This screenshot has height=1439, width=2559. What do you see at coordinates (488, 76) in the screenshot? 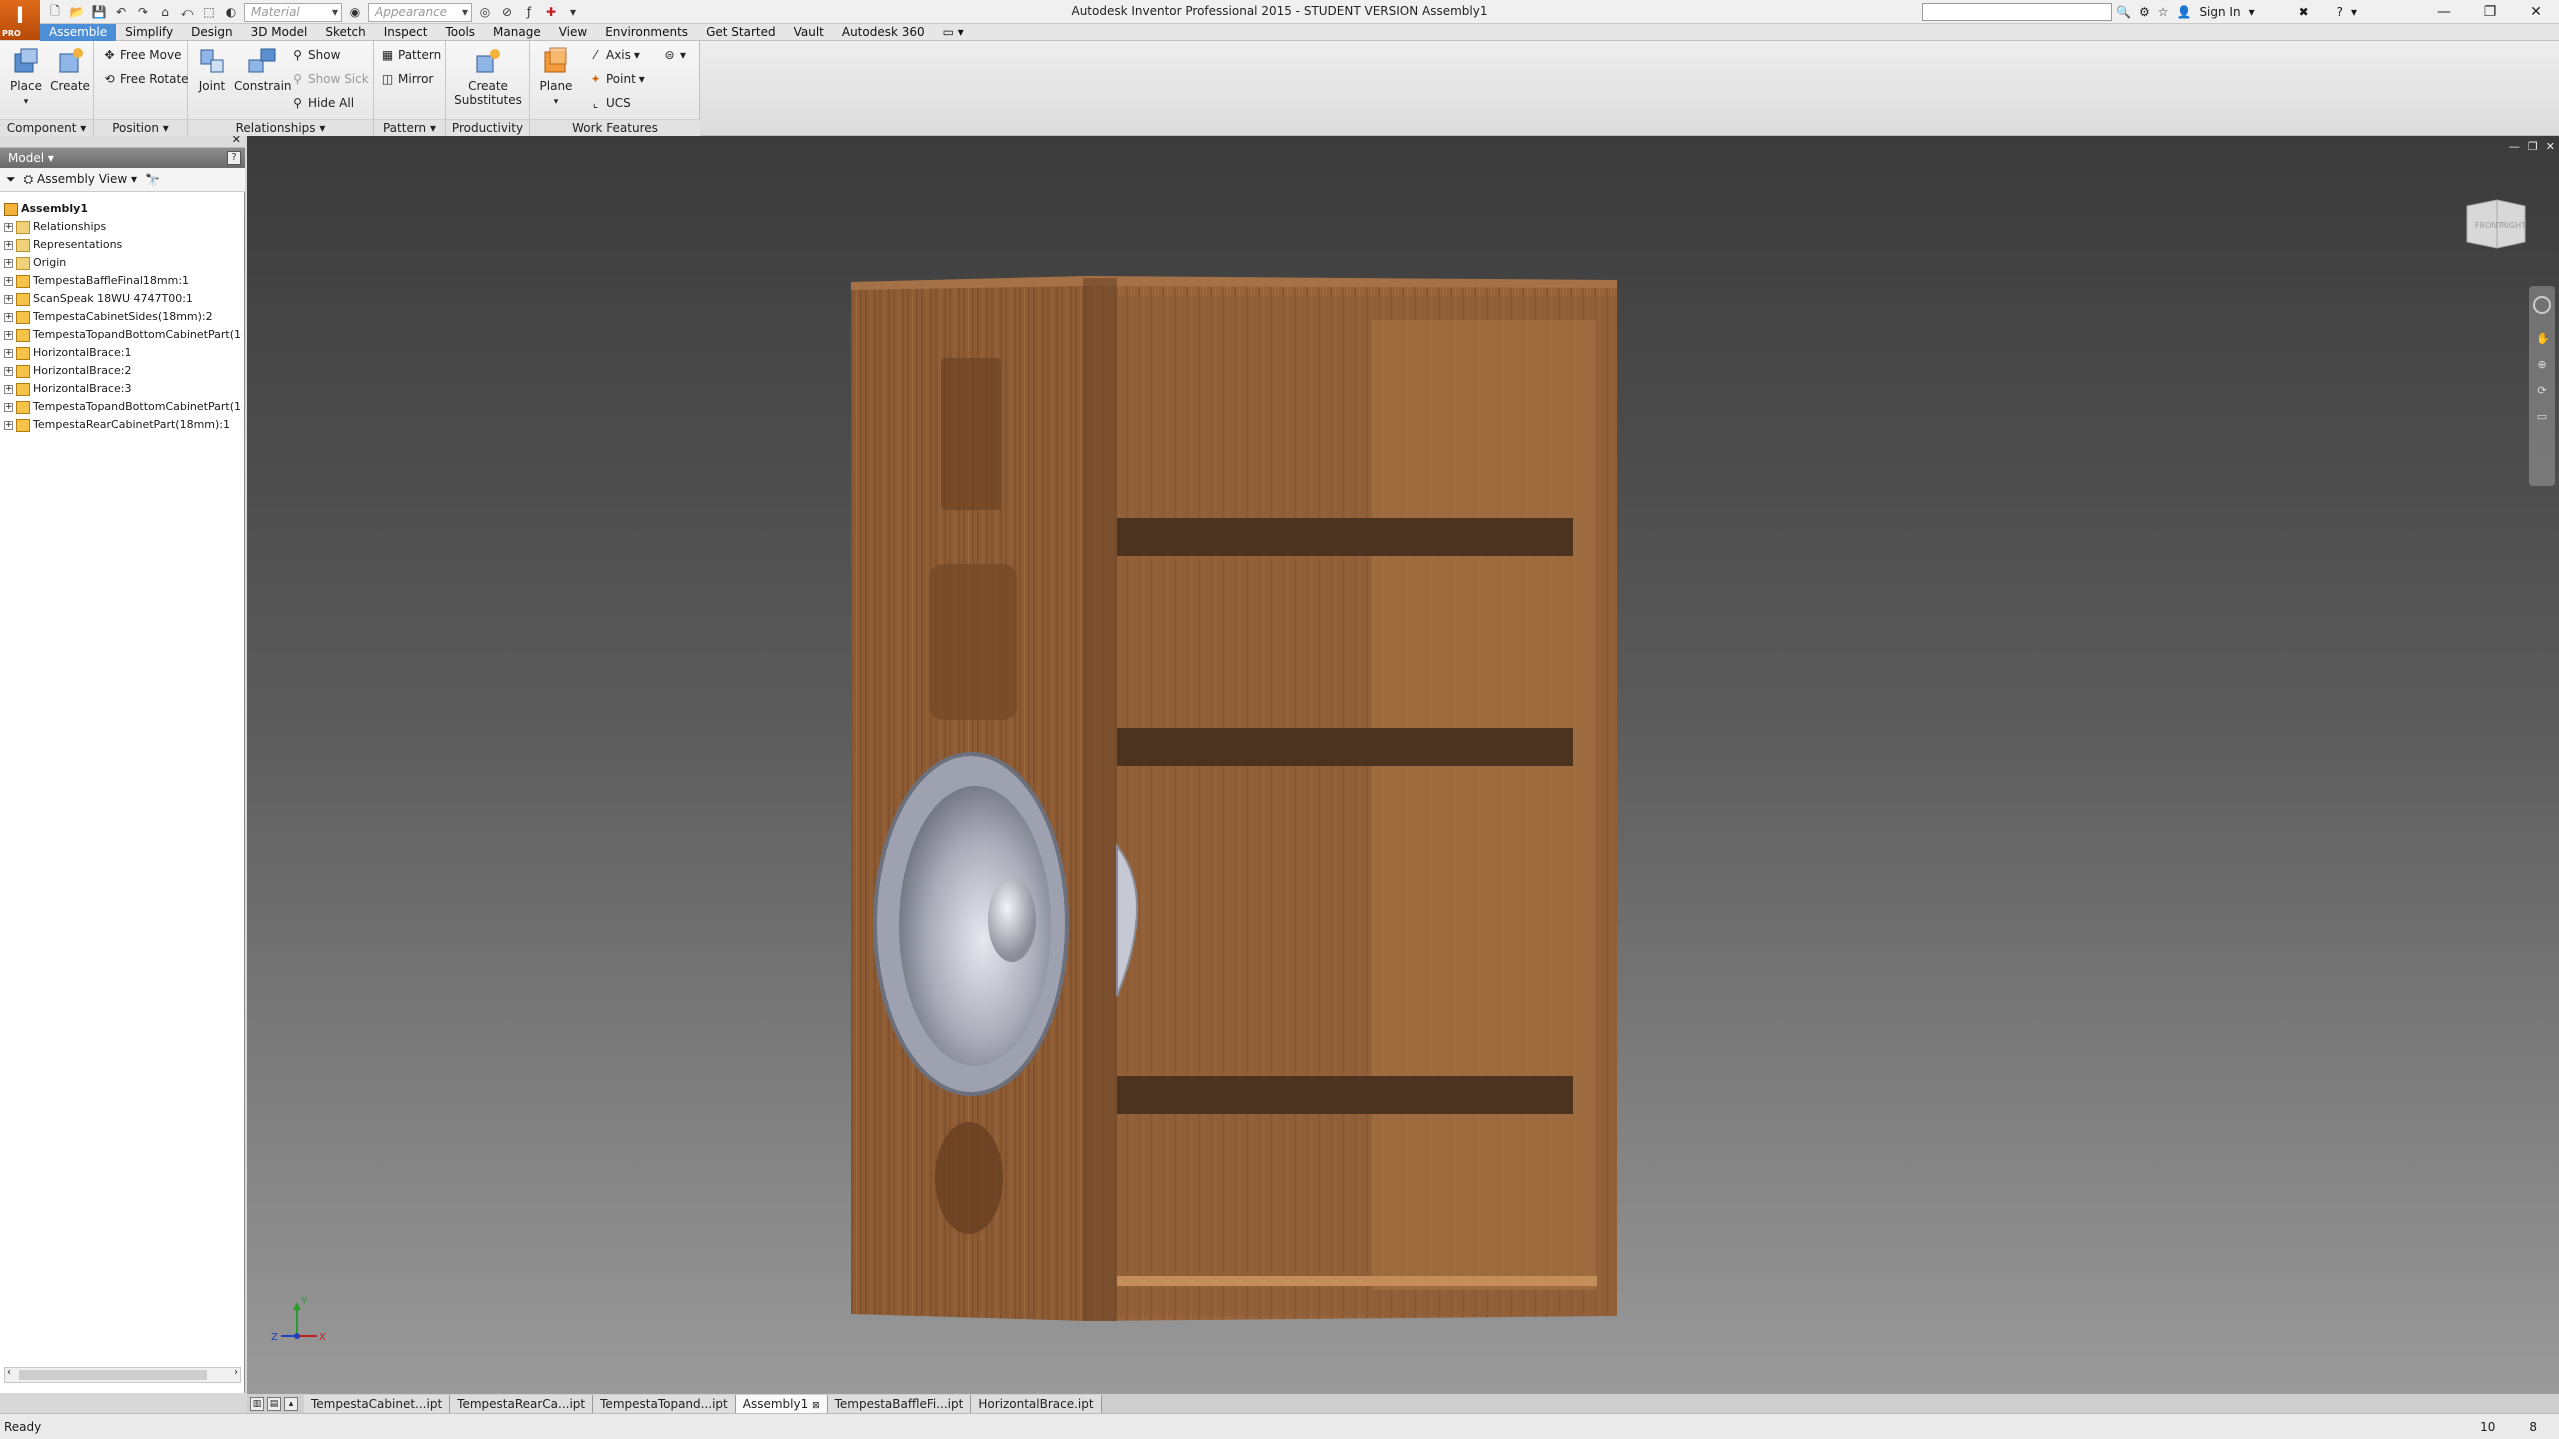
I see `create-substitutes-button: Create Substitutes` at bounding box center [488, 76].